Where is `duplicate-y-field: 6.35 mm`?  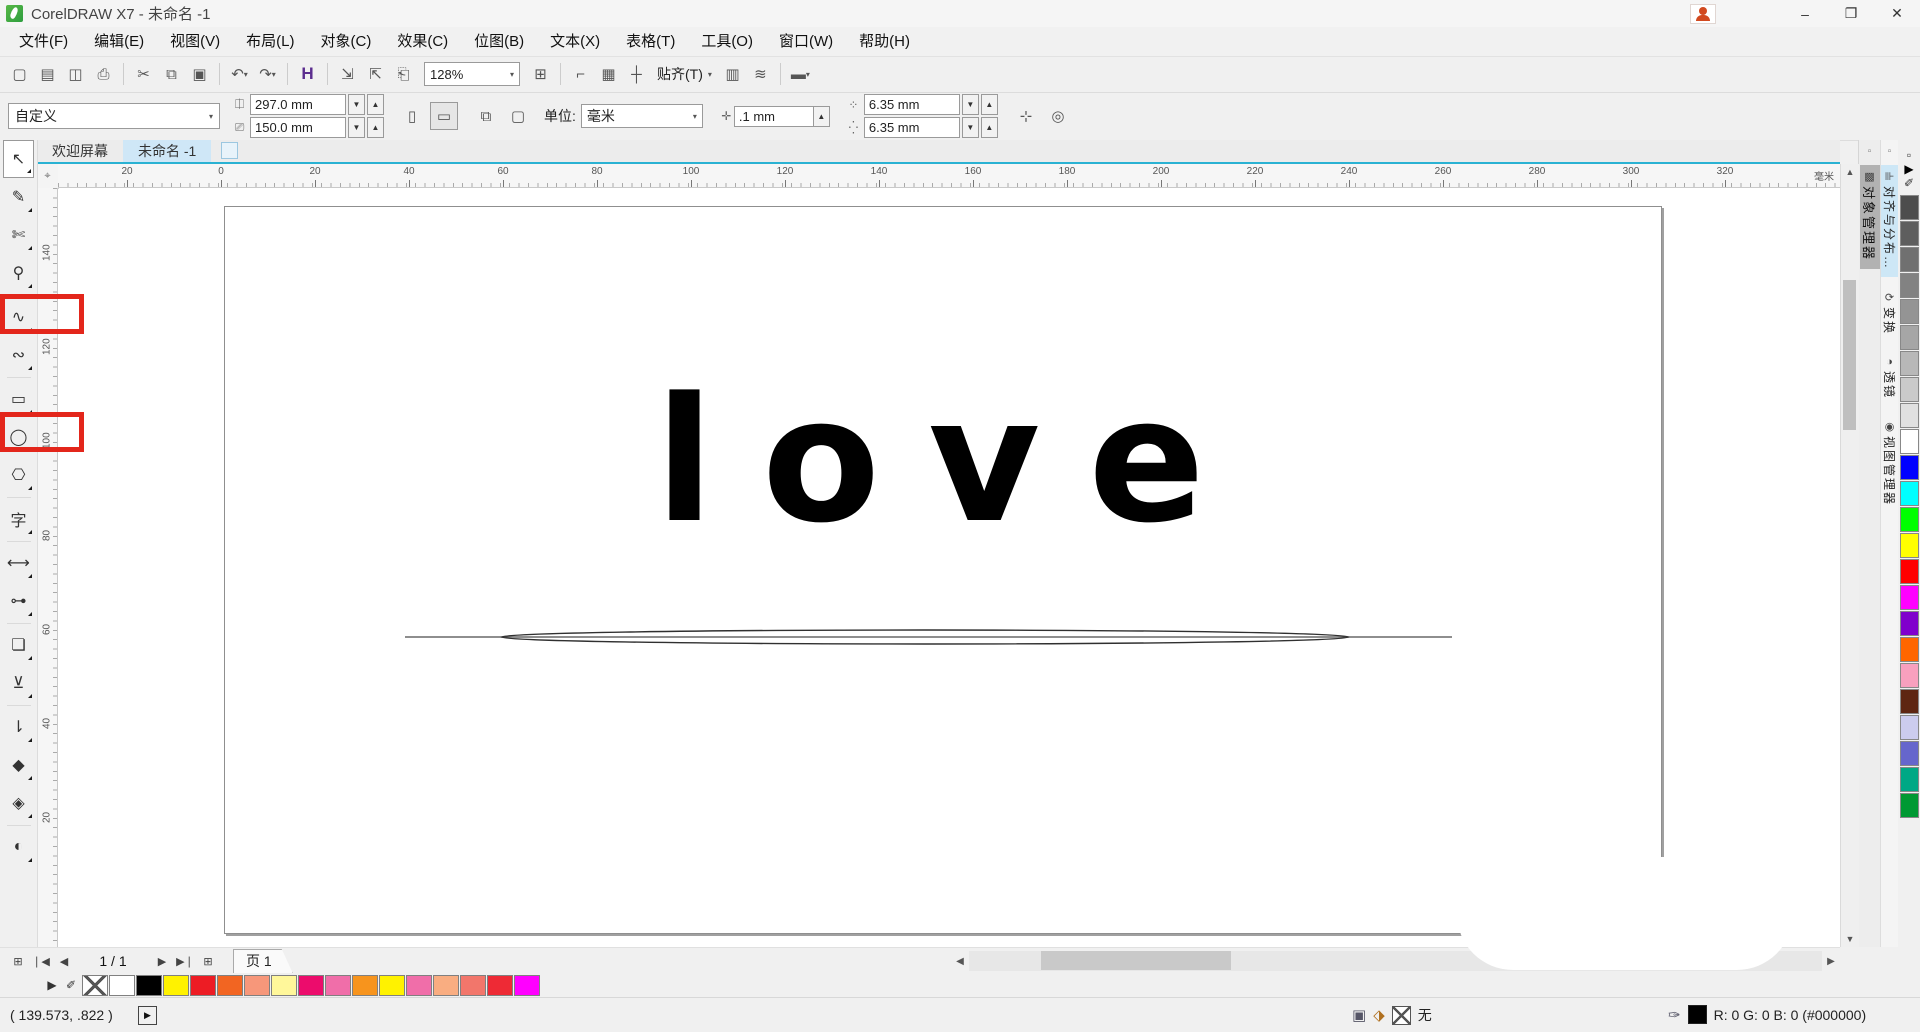
duplicate-y-field: 6.35 mm is located at coordinates (911, 127).